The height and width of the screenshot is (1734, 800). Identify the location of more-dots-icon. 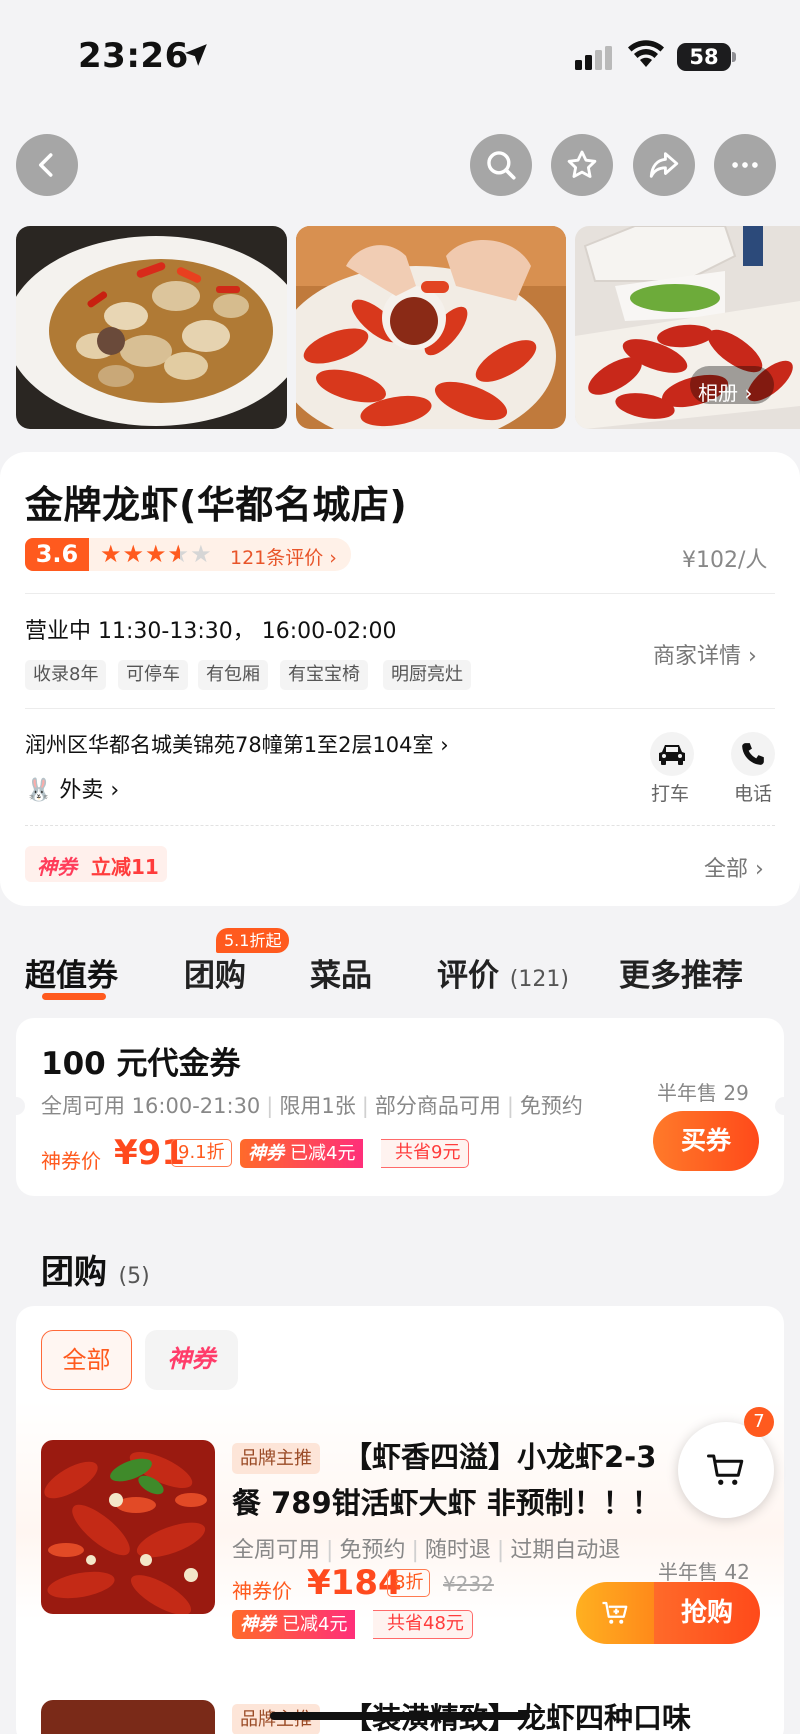
(745, 165).